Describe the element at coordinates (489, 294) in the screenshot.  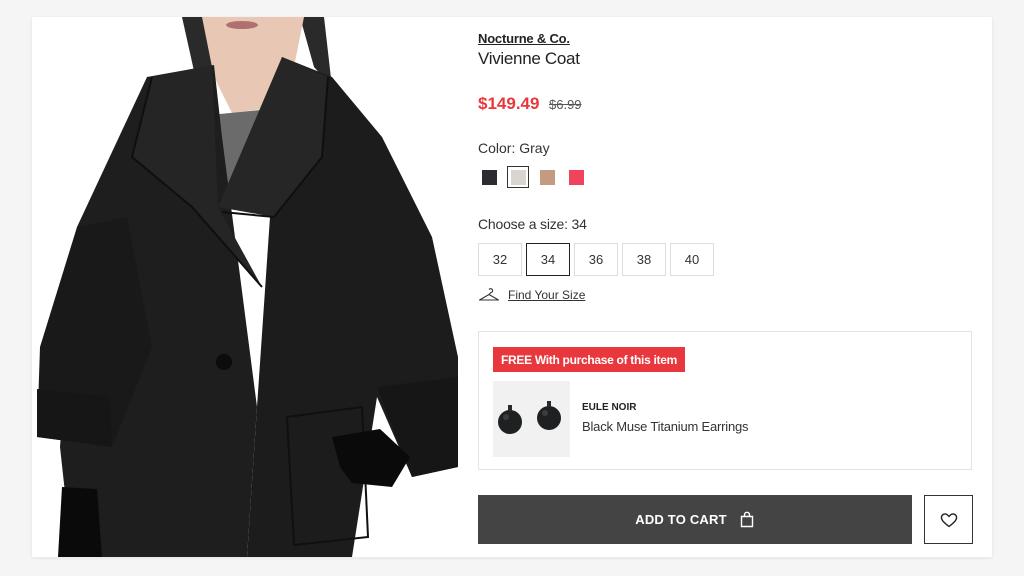
I see `hanger-icon` at that location.